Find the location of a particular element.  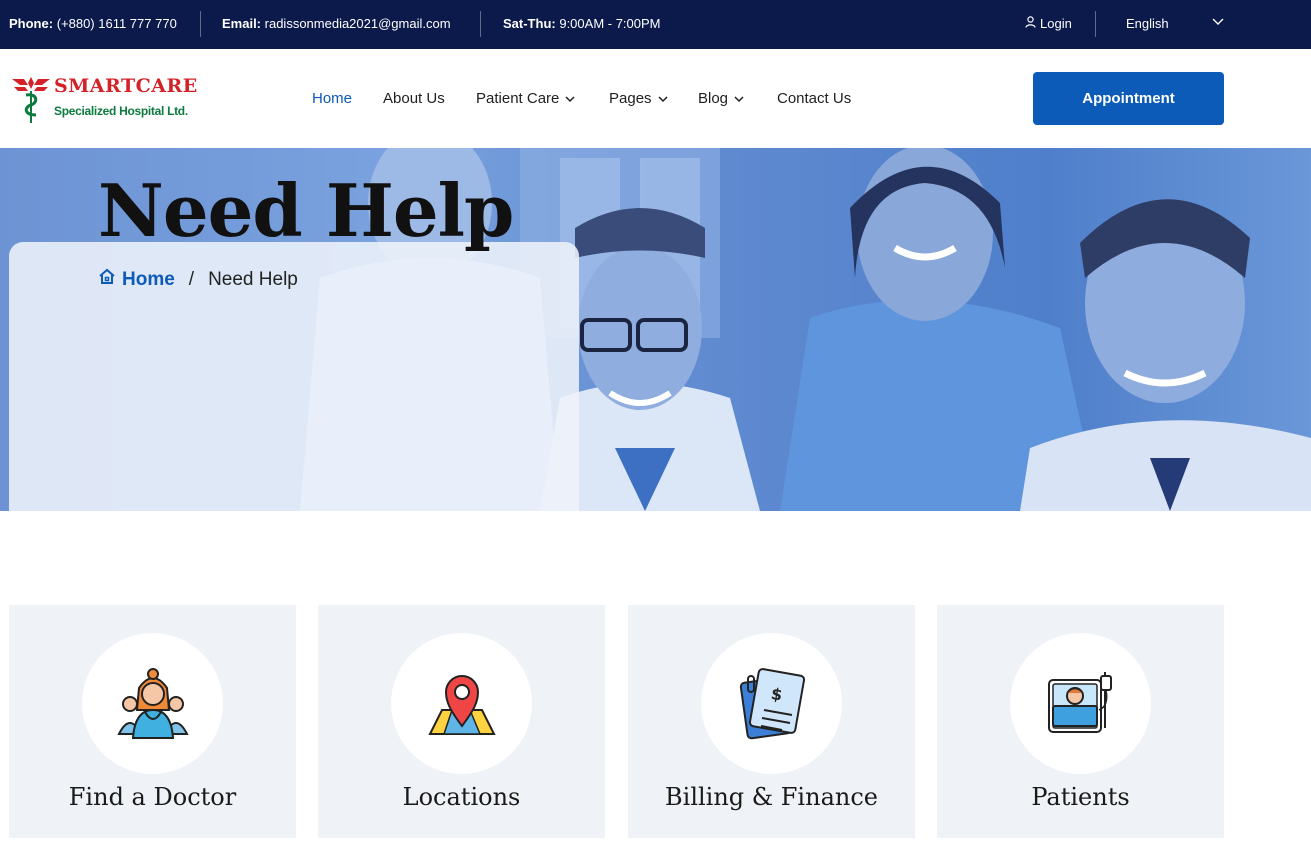

nav-contact-us: Contact Us is located at coordinates (814, 98).